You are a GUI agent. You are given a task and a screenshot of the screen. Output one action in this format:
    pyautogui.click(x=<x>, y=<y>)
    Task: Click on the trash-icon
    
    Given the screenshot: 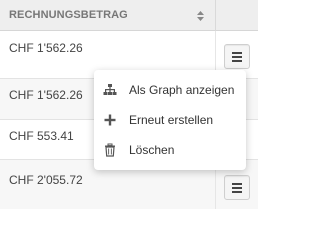 What is the action you would take?
    pyautogui.click(x=110, y=150)
    